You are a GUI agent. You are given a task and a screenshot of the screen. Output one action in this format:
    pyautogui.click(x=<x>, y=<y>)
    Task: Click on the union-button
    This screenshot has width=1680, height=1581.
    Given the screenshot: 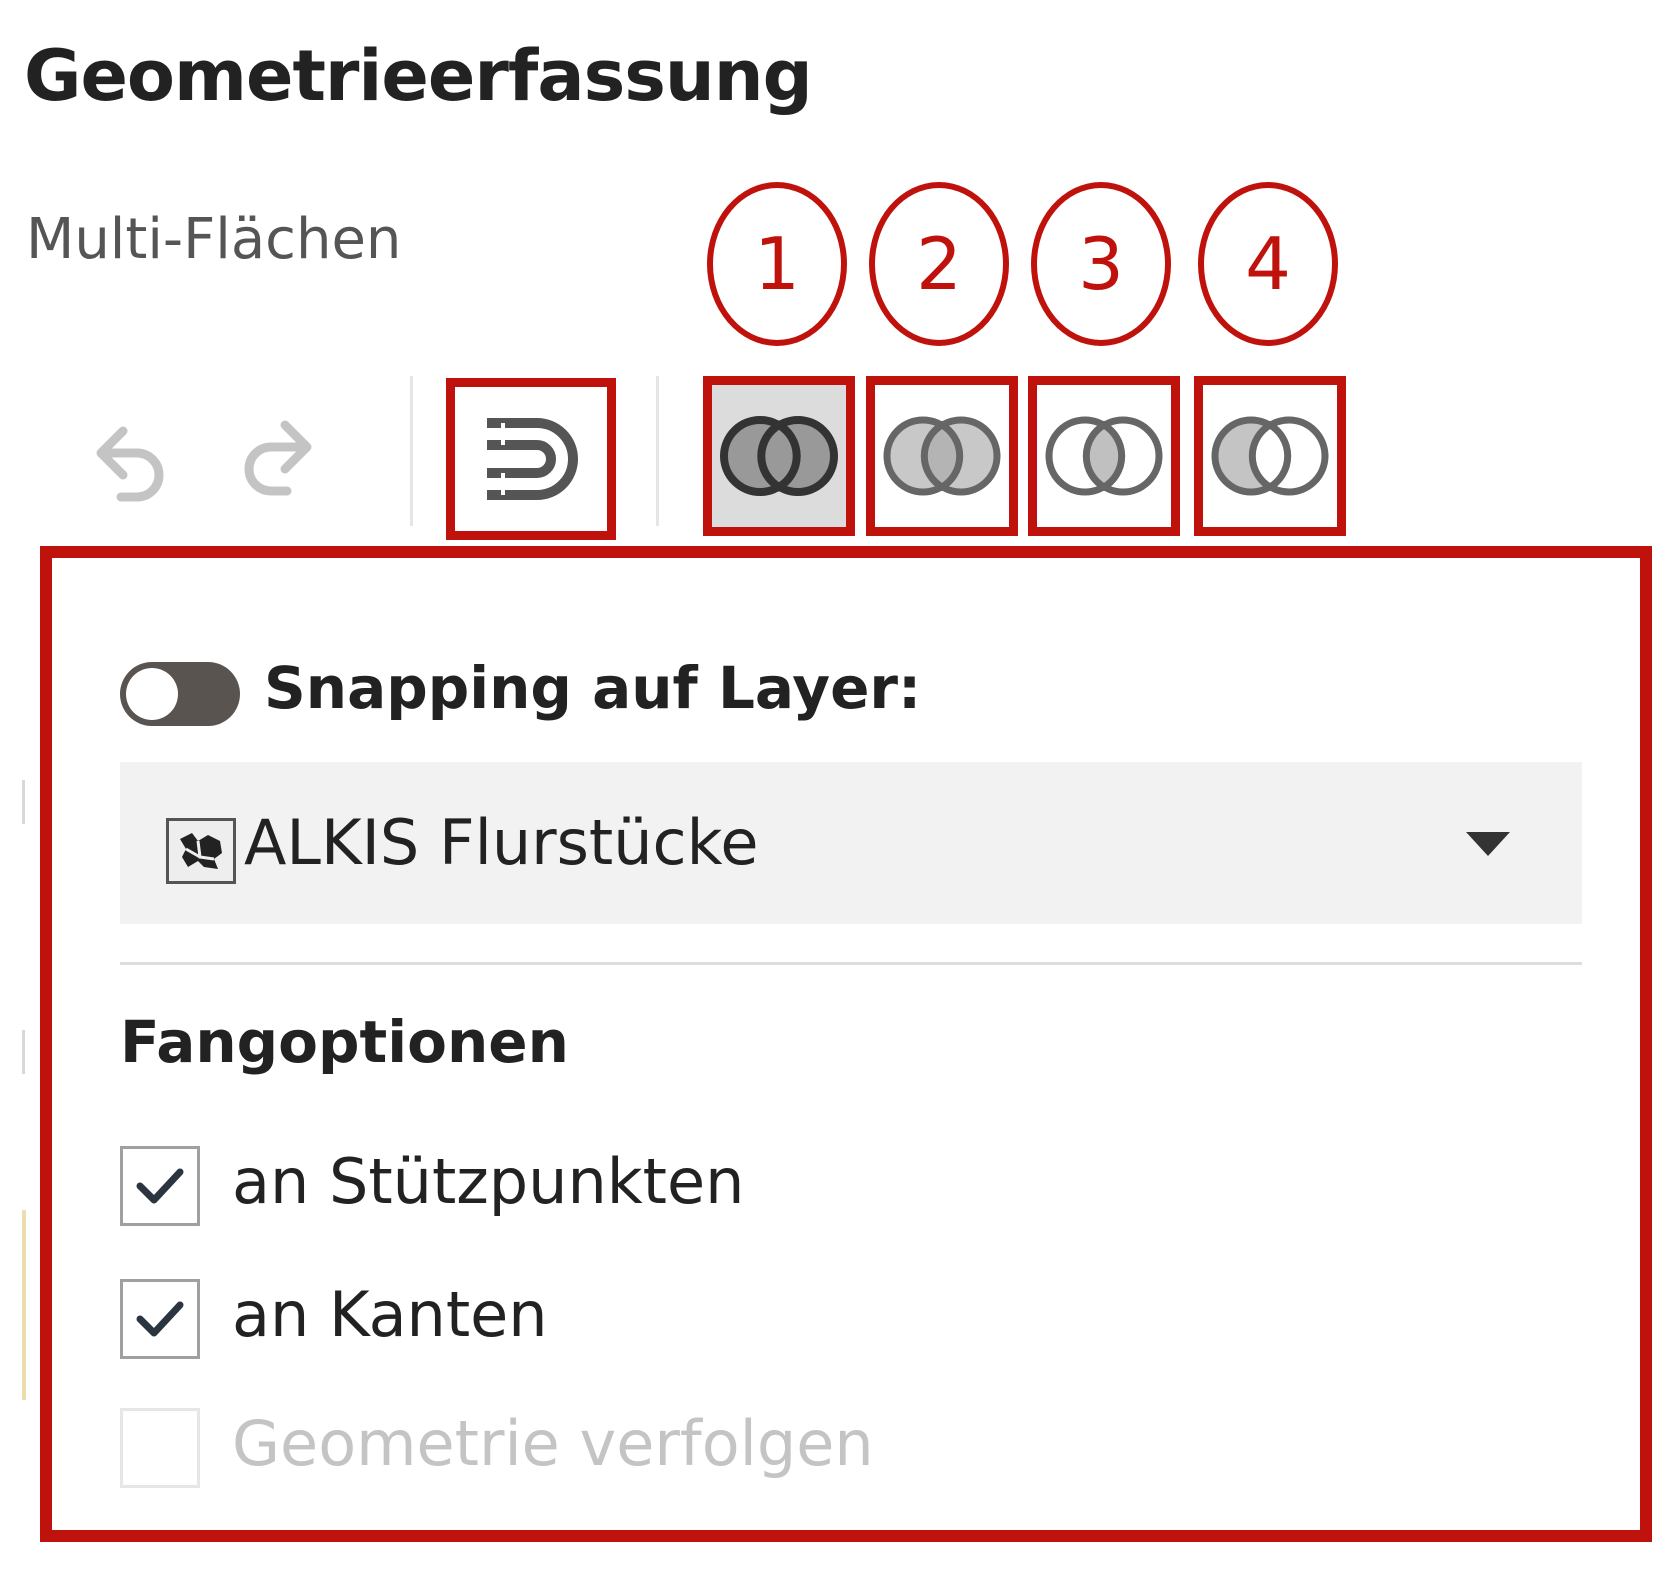 What is the action you would take?
    pyautogui.click(x=779, y=456)
    